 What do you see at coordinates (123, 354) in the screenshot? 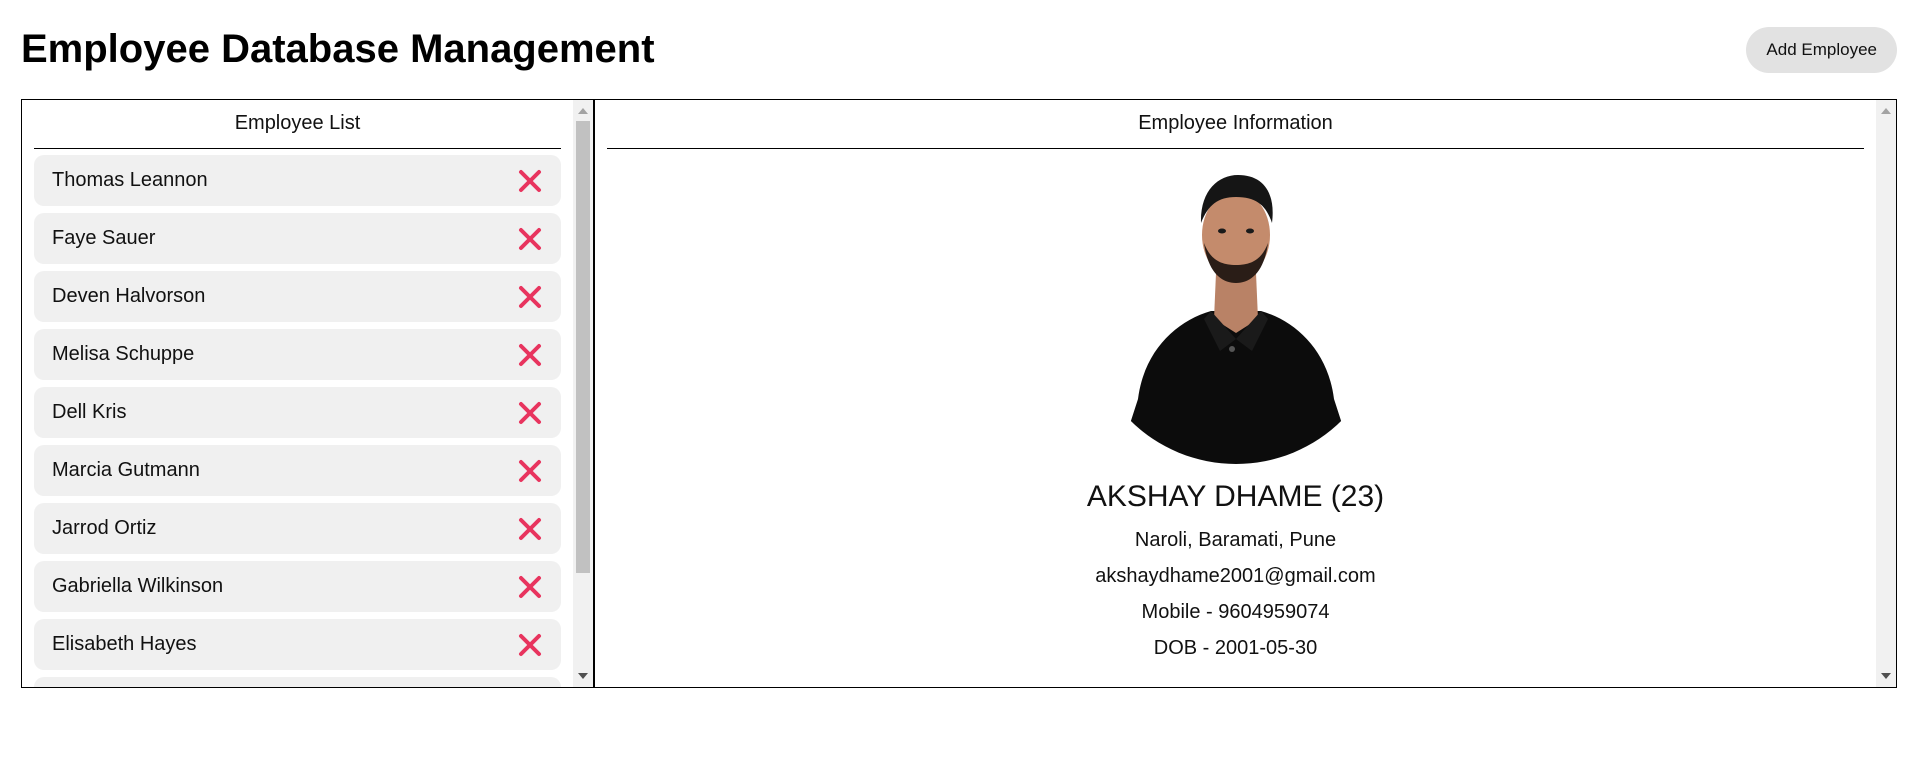
I see `employee-name: Melisa Schuppe` at bounding box center [123, 354].